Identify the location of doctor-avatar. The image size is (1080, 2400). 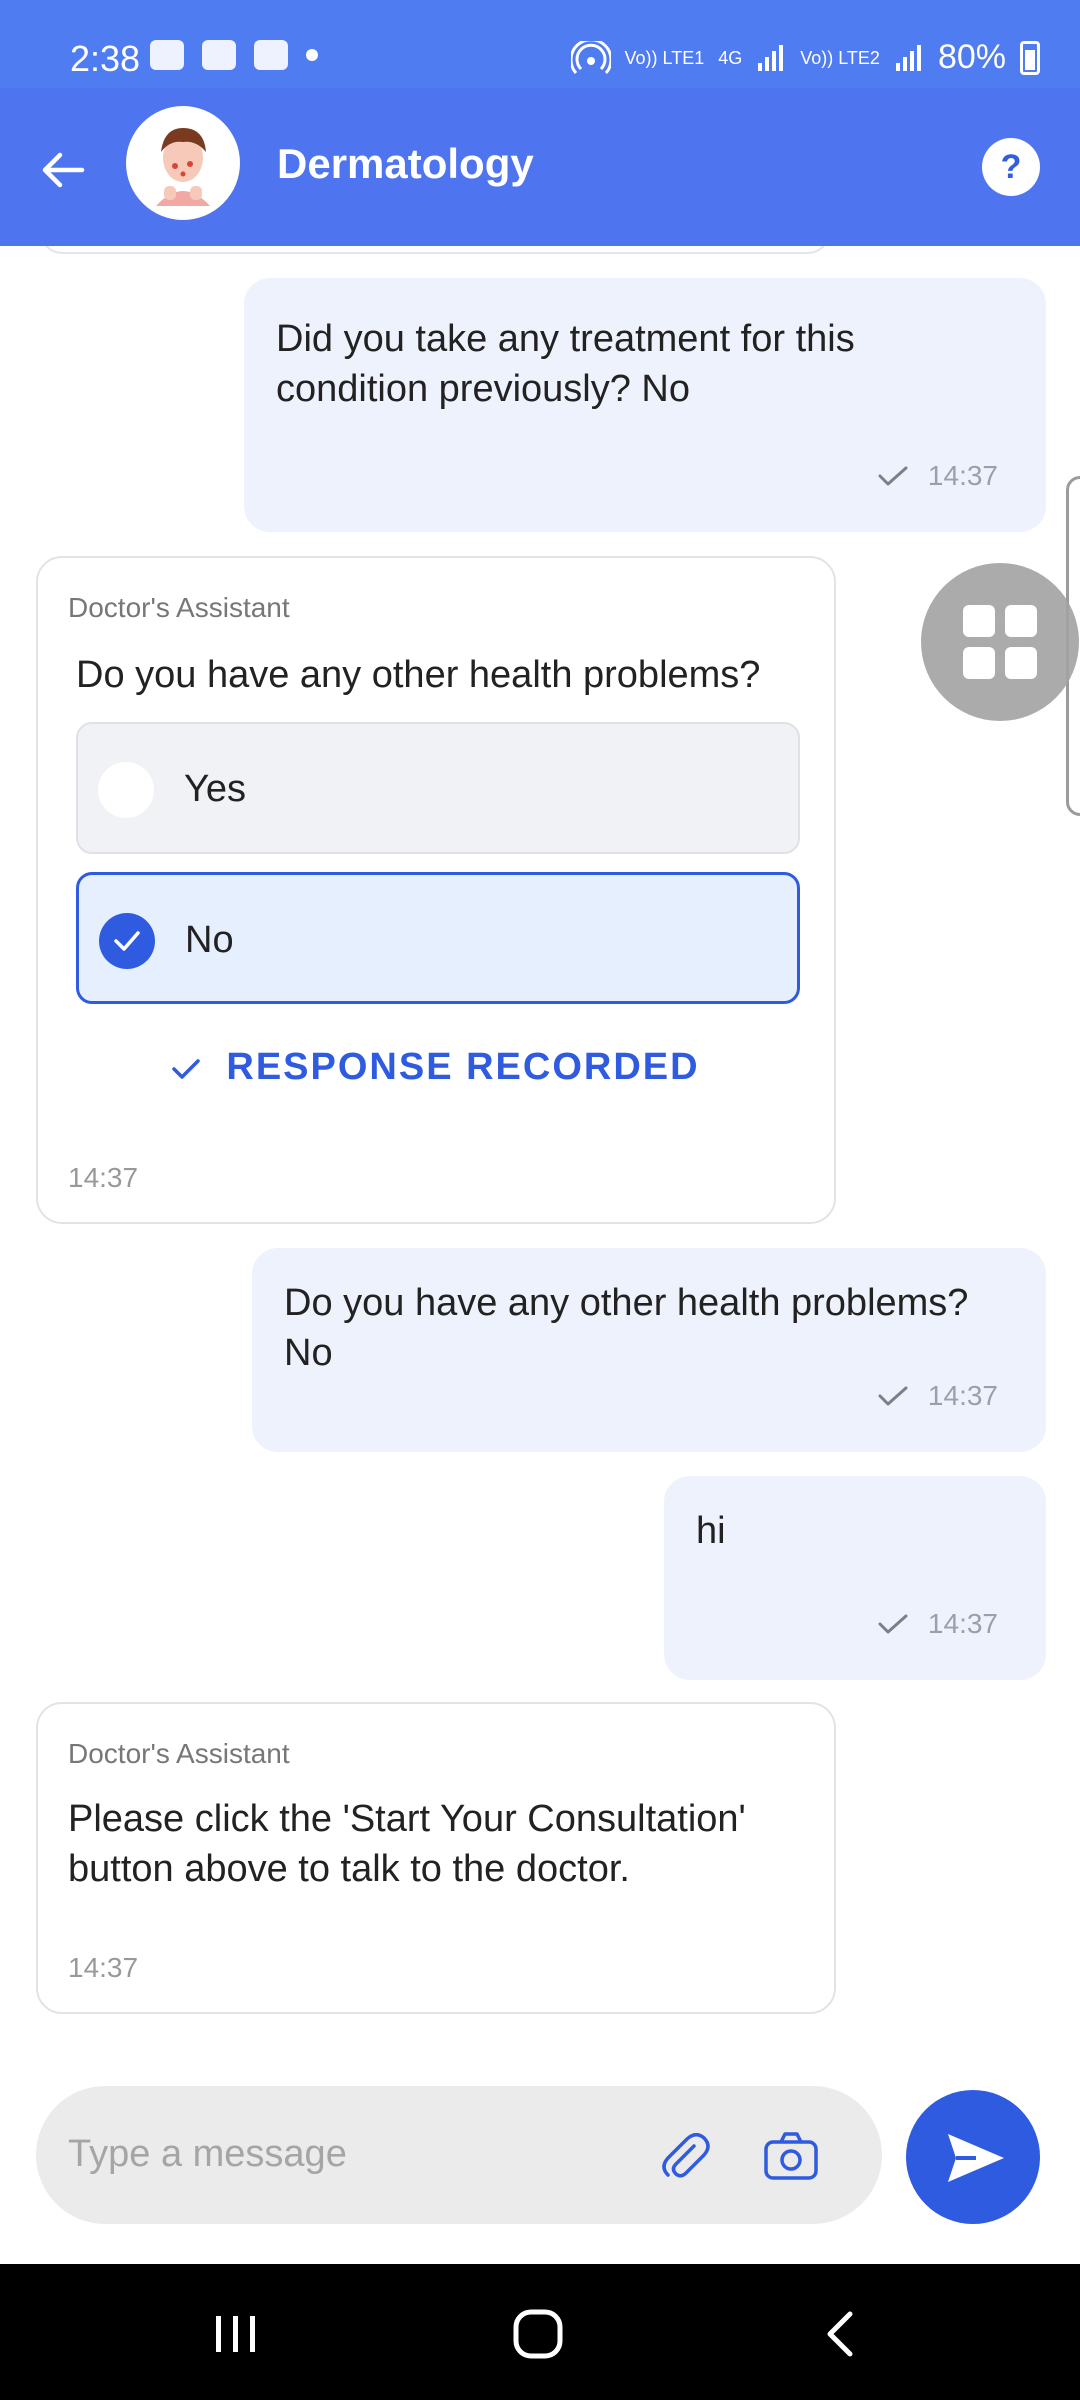
(183, 163).